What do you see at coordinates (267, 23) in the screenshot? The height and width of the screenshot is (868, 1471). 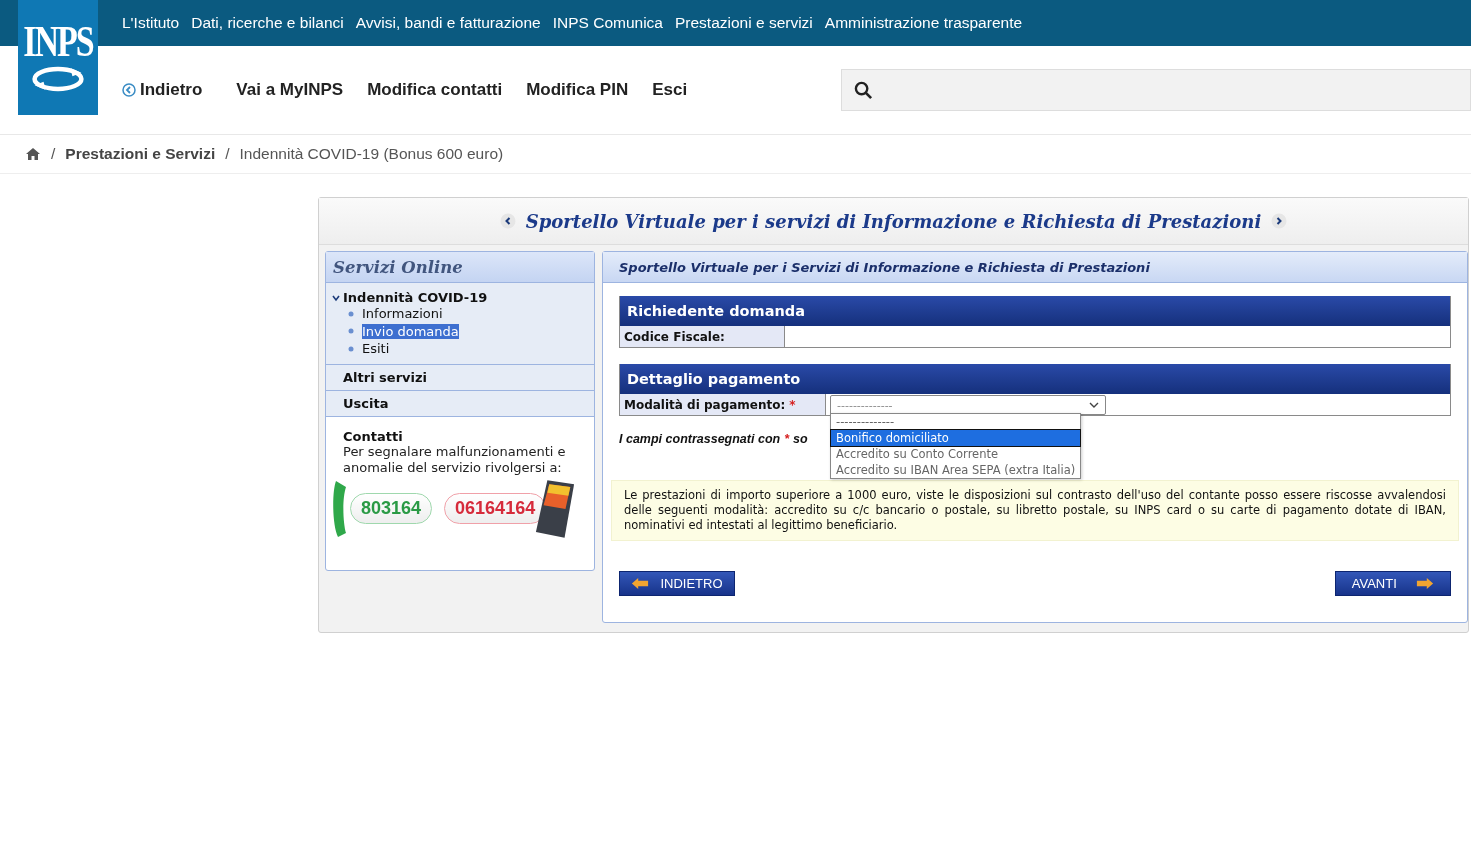 I see `top-nav-link: Dati, ricerche e bilanci` at bounding box center [267, 23].